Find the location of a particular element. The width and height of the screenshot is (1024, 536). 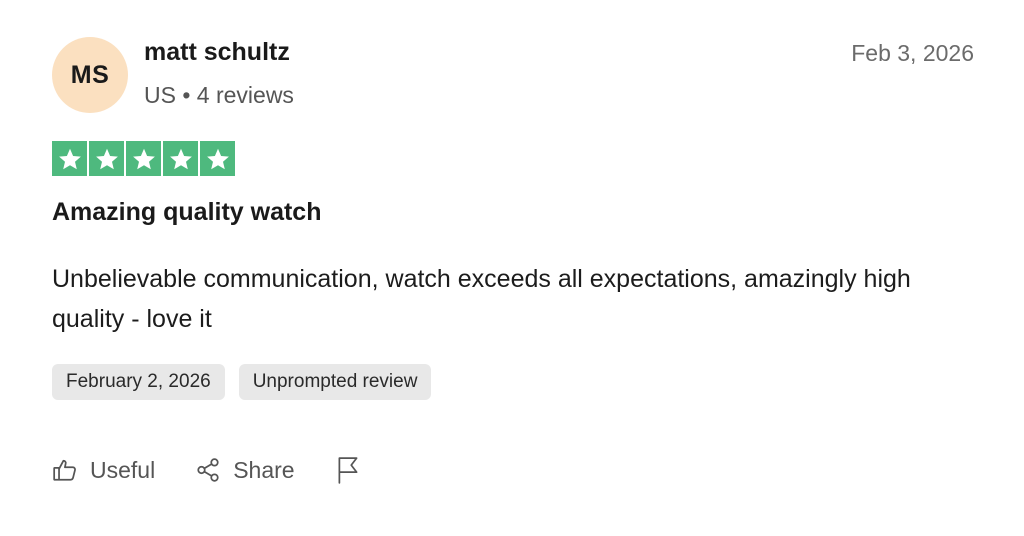

share-button: Share is located at coordinates (245, 470).